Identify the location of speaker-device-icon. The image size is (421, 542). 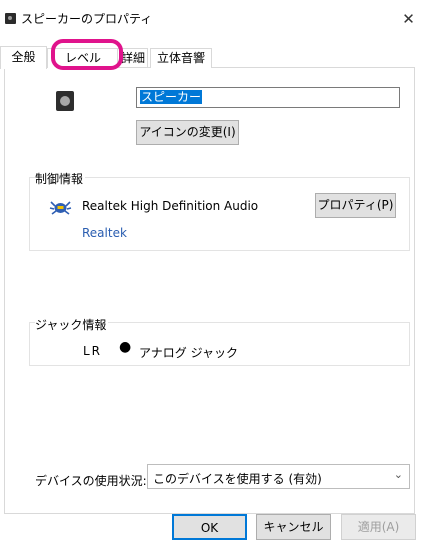
(65, 101).